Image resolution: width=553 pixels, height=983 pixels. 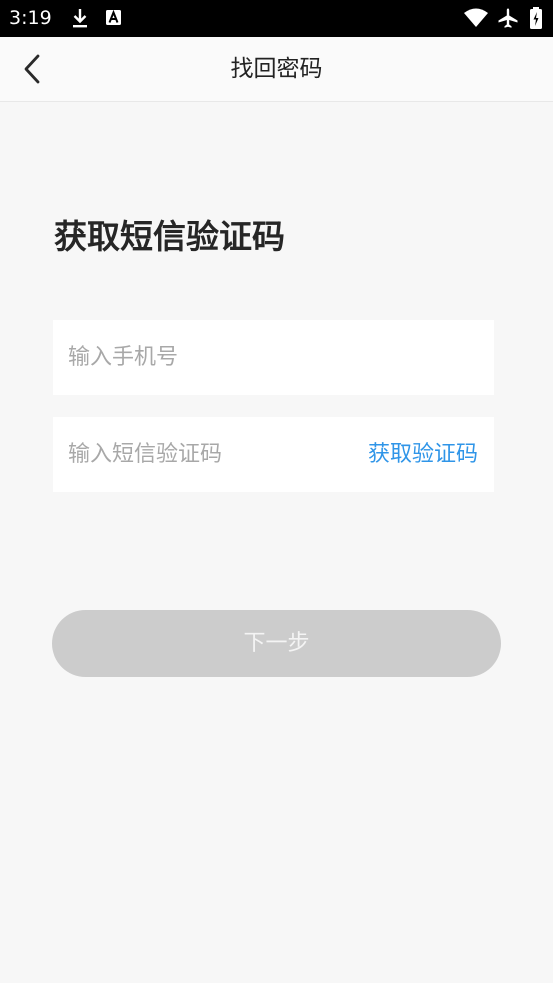 What do you see at coordinates (80, 18) in the screenshot?
I see `download-icon` at bounding box center [80, 18].